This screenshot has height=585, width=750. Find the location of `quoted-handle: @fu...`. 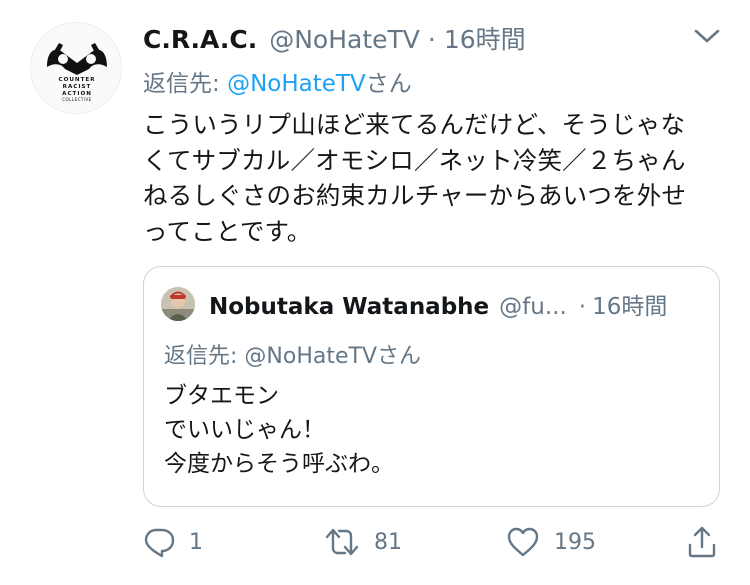

quoted-handle: @fu... is located at coordinates (533, 307).